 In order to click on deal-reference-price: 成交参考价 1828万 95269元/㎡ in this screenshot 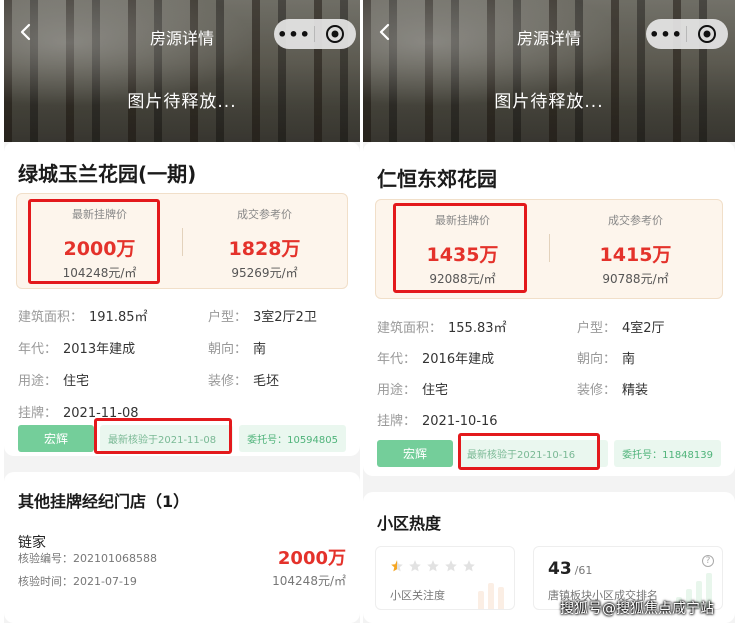, I will do `click(264, 244)`.